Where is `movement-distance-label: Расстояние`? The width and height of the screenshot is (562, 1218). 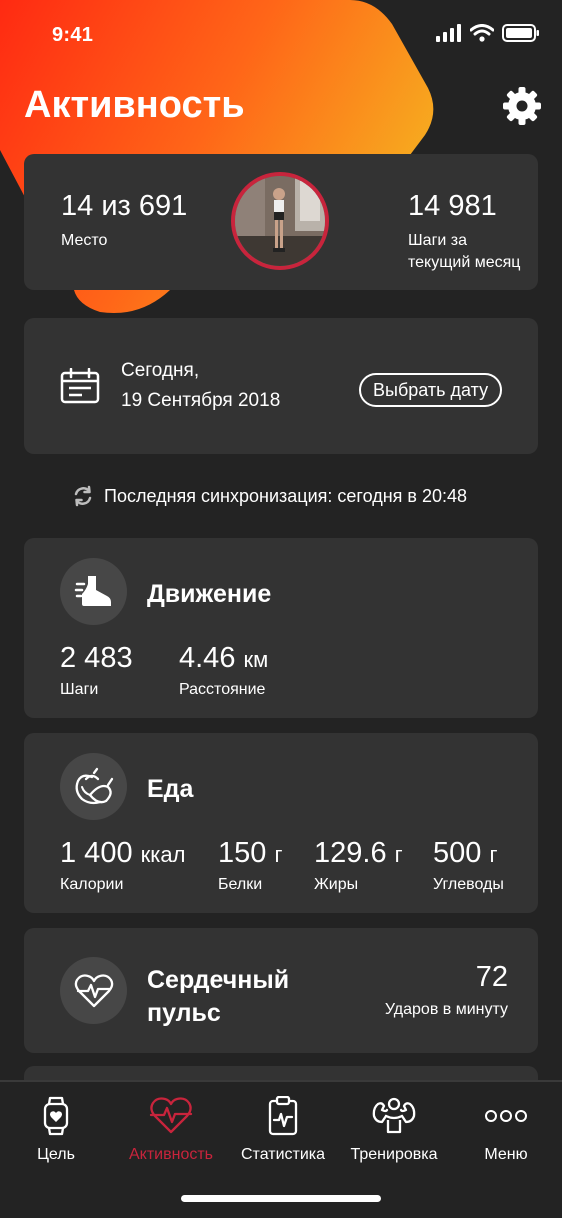 movement-distance-label: Расстояние is located at coordinates (222, 689).